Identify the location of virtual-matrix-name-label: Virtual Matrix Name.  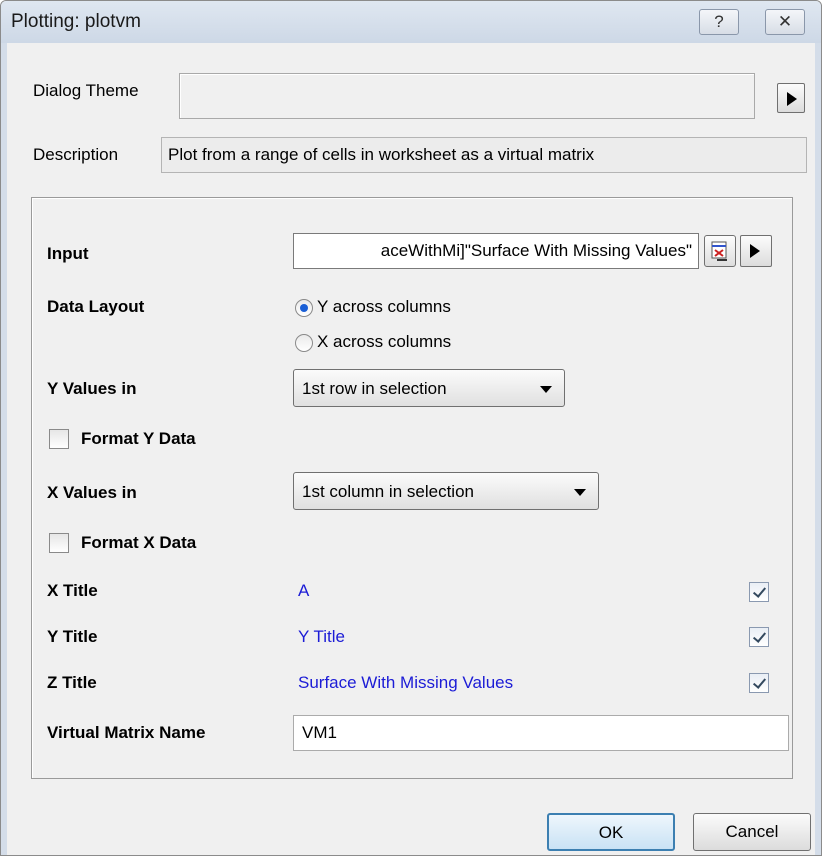
(126, 732).